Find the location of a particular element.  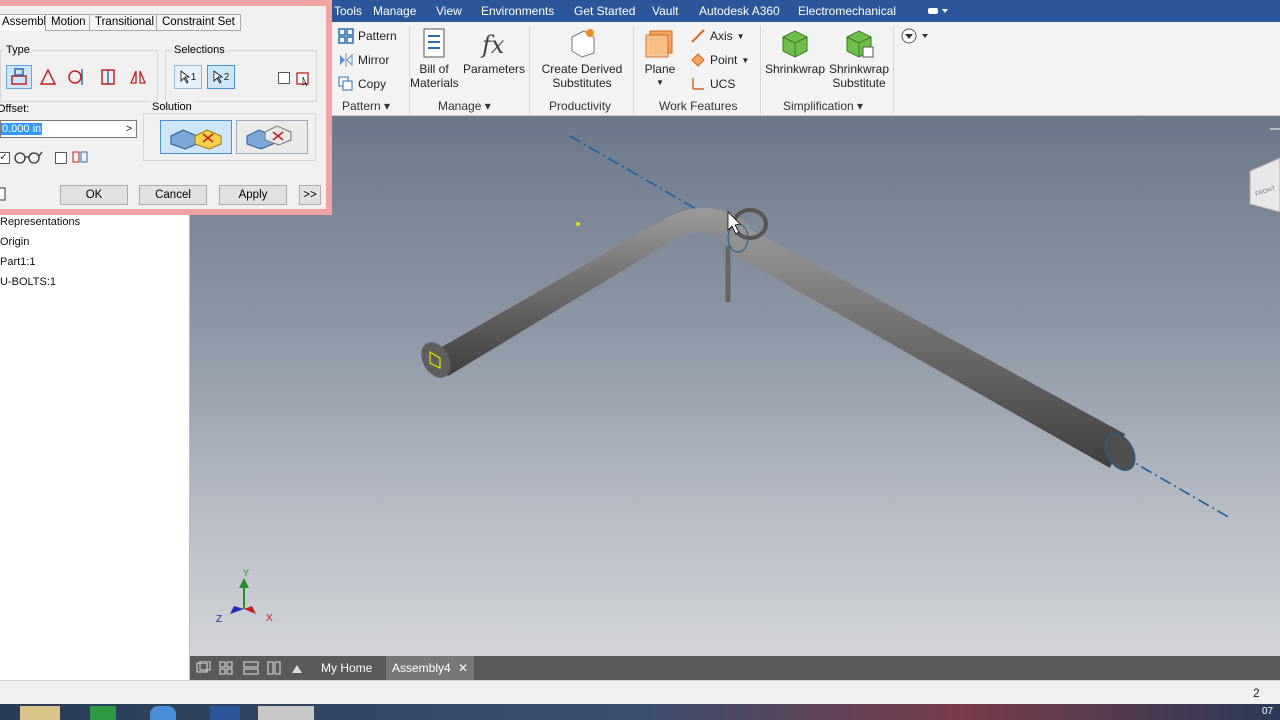

svg-text: fx is located at coordinates (492, 45).